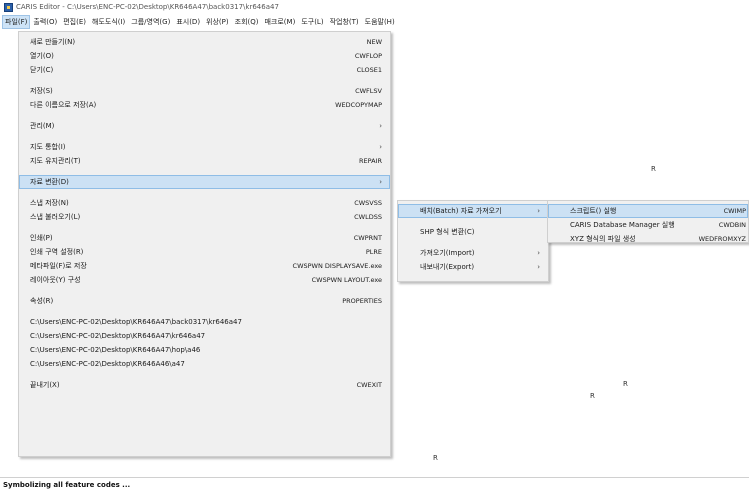 The image size is (749, 493). Describe the element at coordinates (188, 22) in the screenshot. I see `menu-5: 표시(D)` at that location.